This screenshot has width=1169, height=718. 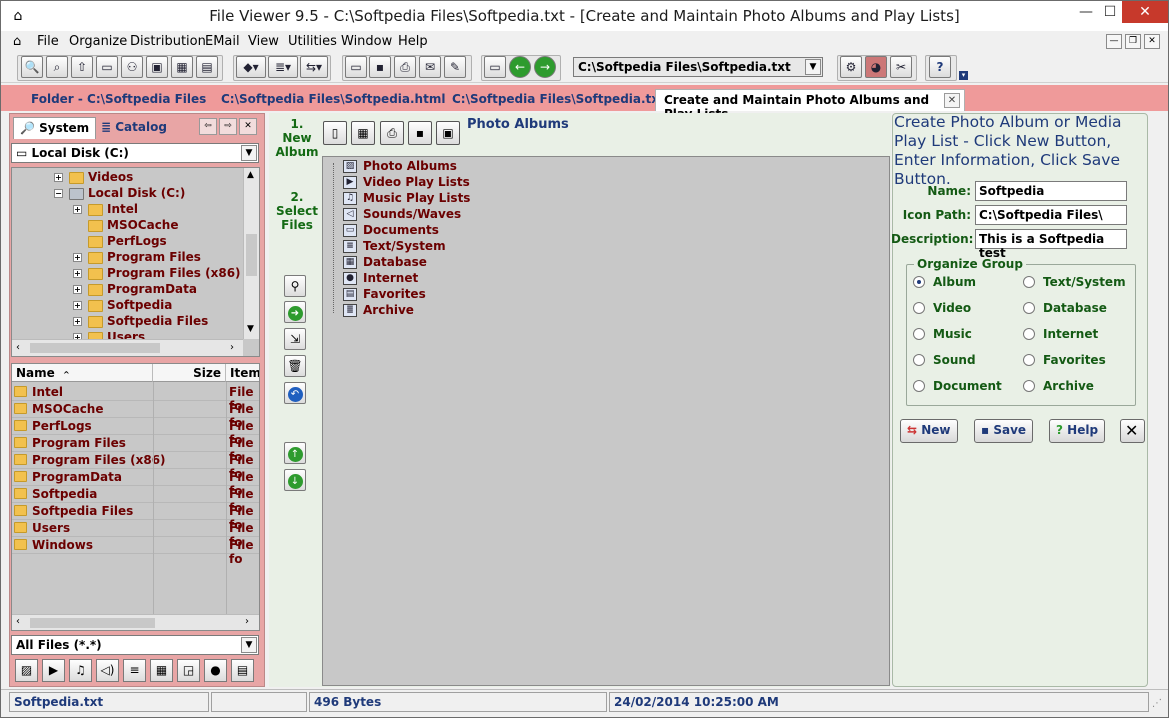 I want to click on list-item: Softpedia File fo, so click(x=135, y=500).